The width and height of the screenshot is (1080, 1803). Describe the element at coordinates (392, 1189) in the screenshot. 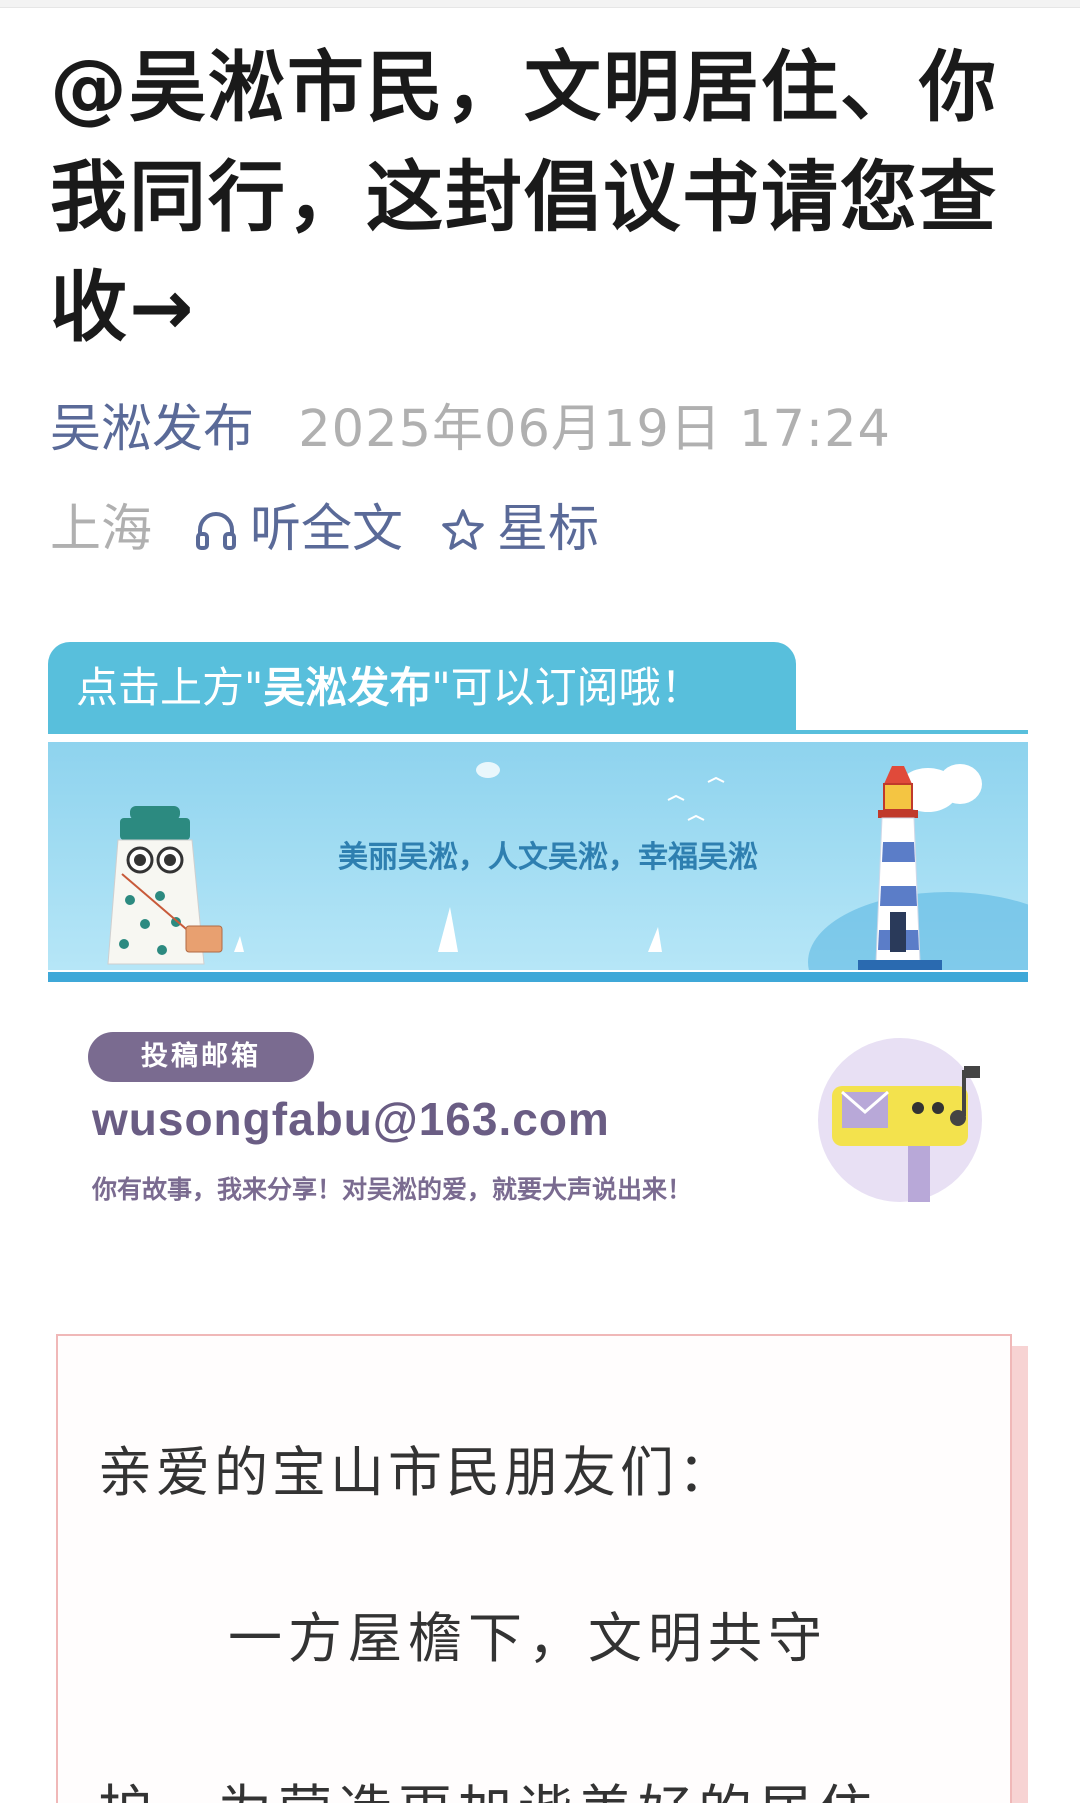

I see `mailbox-tagline: 你有故事，我来分享！对吴淞的爱，就要大声说出来！` at that location.